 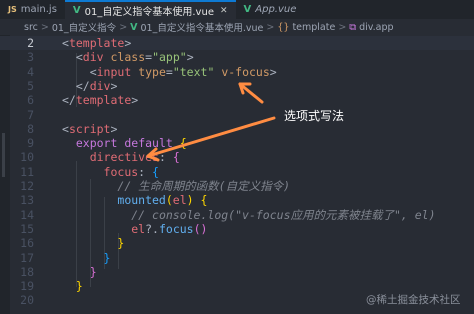 I want to click on code-text: focus: {, so click(x=110, y=172).